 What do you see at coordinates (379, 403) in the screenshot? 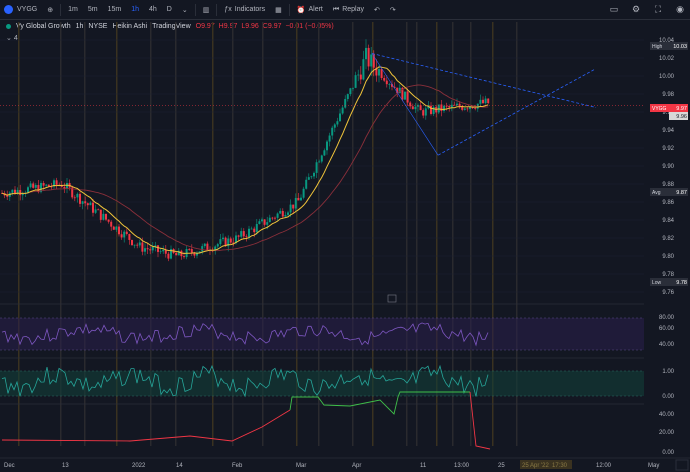
I see `volume-line-green` at bounding box center [379, 403].